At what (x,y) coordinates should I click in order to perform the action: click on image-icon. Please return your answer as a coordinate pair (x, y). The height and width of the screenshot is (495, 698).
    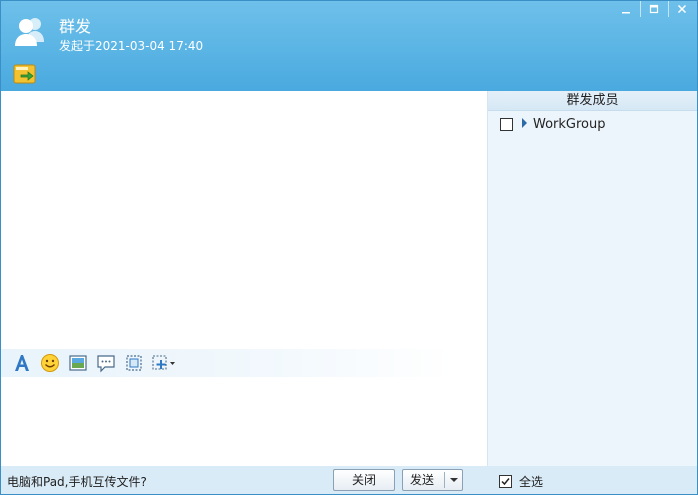
    Looking at the image, I should click on (78, 363).